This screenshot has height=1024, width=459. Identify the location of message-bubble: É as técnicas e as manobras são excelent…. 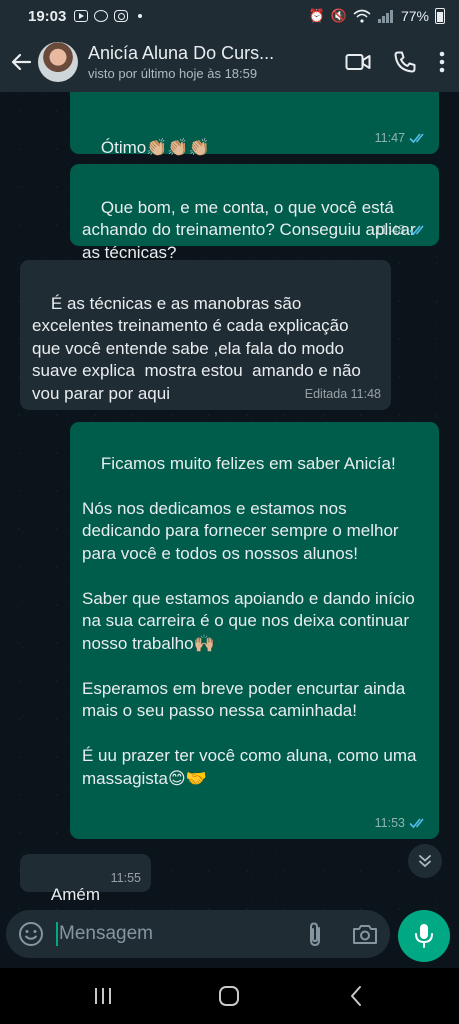
(205, 335).